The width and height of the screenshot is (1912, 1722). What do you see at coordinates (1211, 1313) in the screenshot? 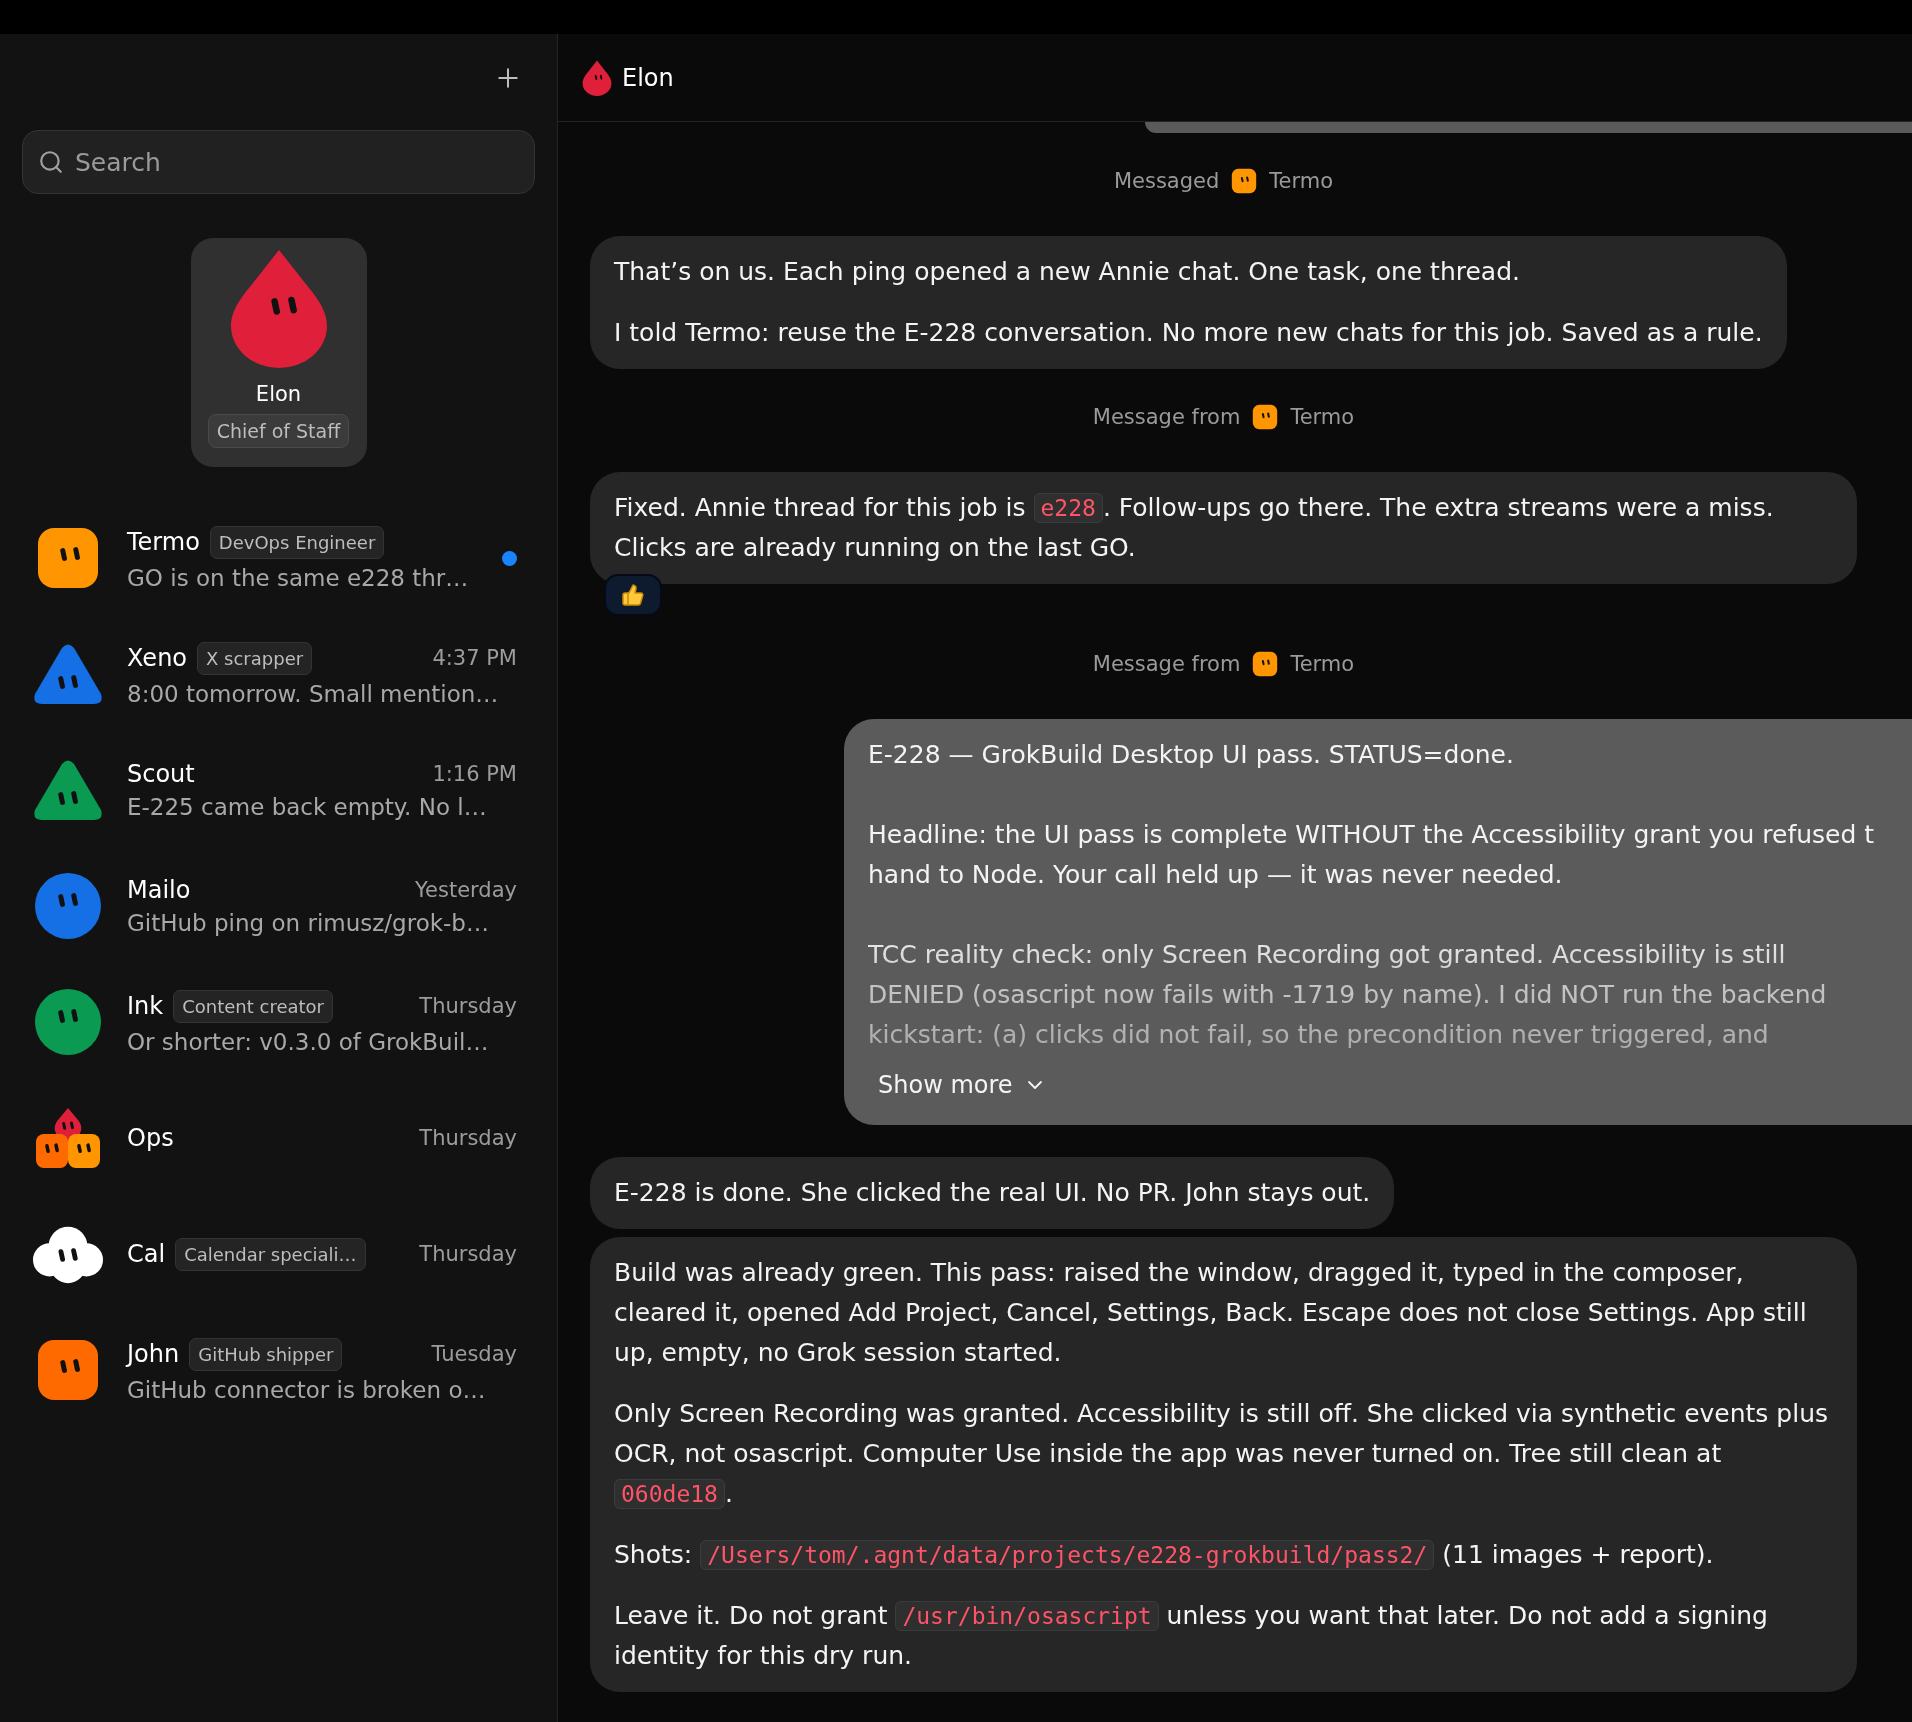
I see `message-text: Build was already green. This pass: raised the window, dragged it, typed in the composer, cleared it, opened Add Project, Cancel, Settings, Back. Escape does not close Settings. App still up, empty, no Grok session started.` at bounding box center [1211, 1313].